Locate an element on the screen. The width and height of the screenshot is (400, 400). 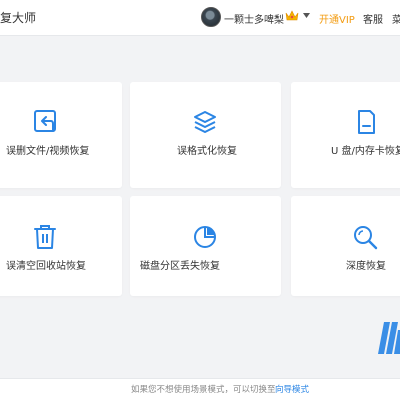
trash-icon is located at coordinates (45, 237).